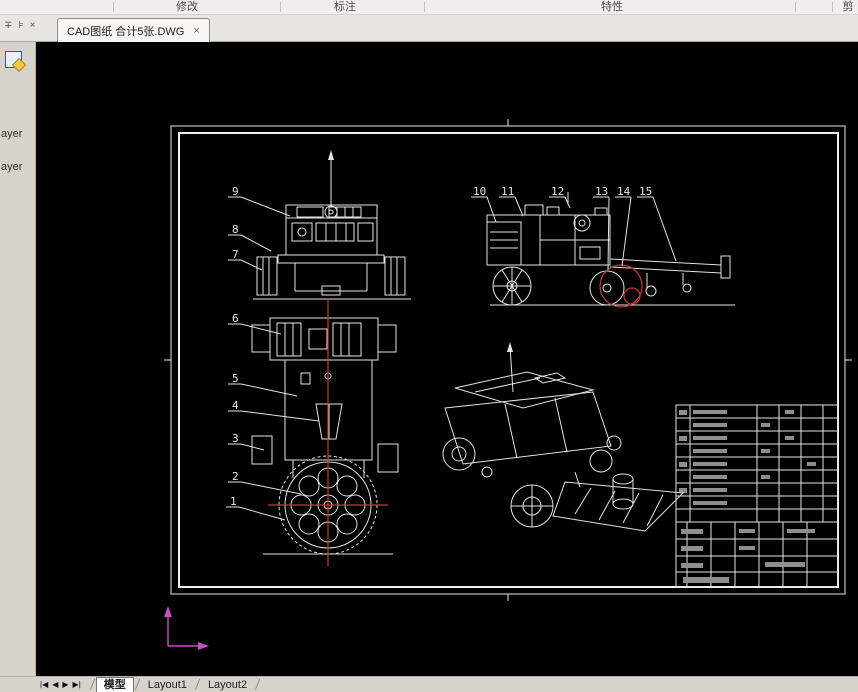  What do you see at coordinates (235, 229) in the screenshot?
I see `part-label: 8` at bounding box center [235, 229].